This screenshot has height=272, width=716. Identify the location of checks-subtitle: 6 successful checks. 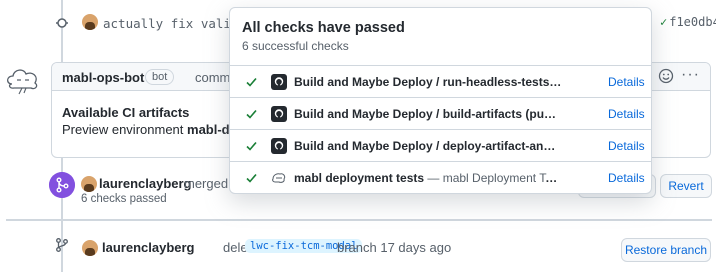
(295, 46).